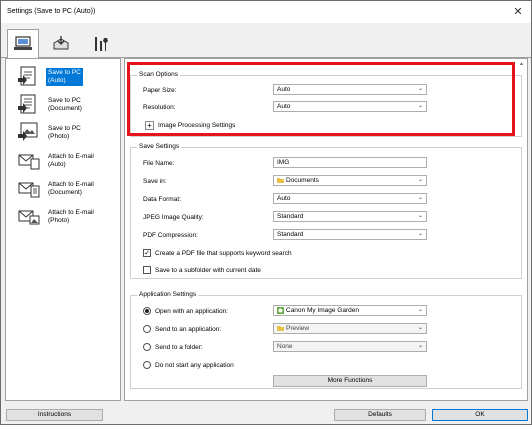 The height and width of the screenshot is (425, 532). What do you see at coordinates (54, 415) in the screenshot?
I see `instructions-button: Instructions` at bounding box center [54, 415].